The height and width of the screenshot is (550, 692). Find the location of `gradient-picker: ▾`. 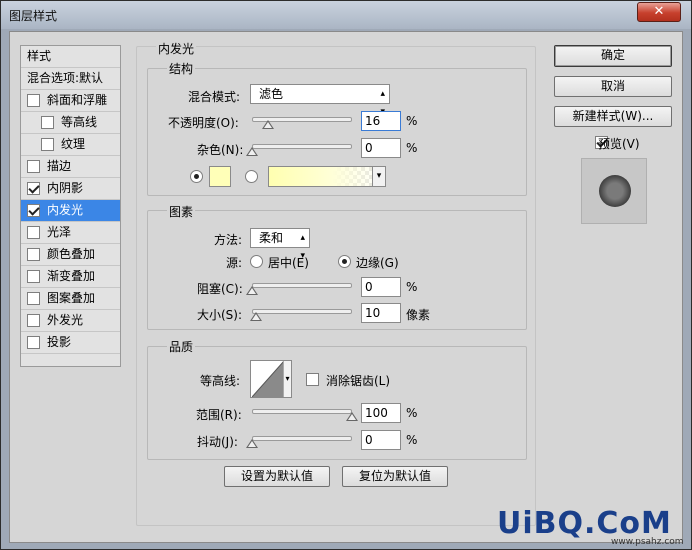

gradient-picker: ▾ is located at coordinates (327, 176).